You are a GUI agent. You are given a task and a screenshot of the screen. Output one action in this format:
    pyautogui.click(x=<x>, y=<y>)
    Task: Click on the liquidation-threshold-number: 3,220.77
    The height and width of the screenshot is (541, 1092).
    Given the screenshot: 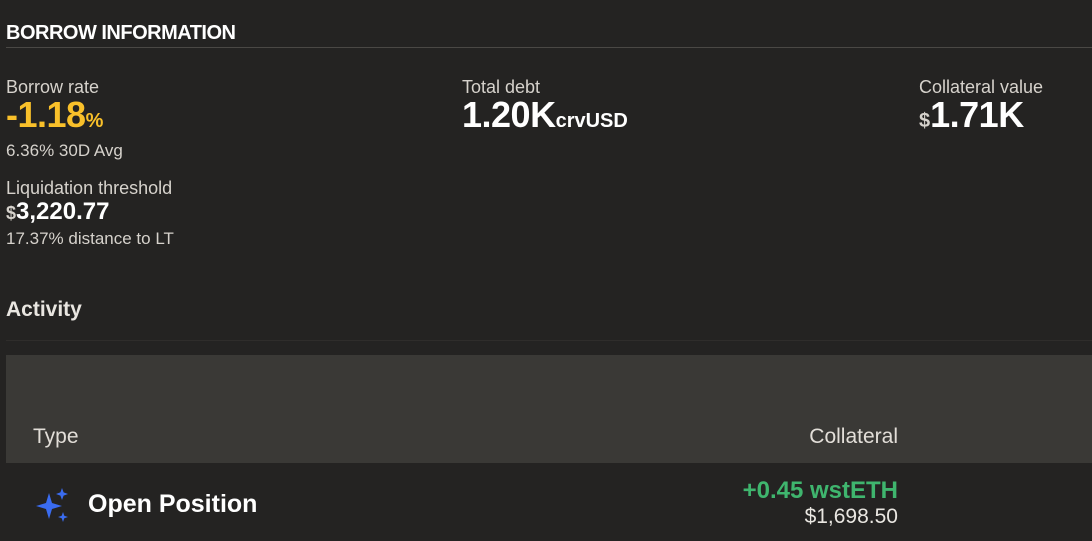 What is the action you would take?
    pyautogui.click(x=63, y=211)
    